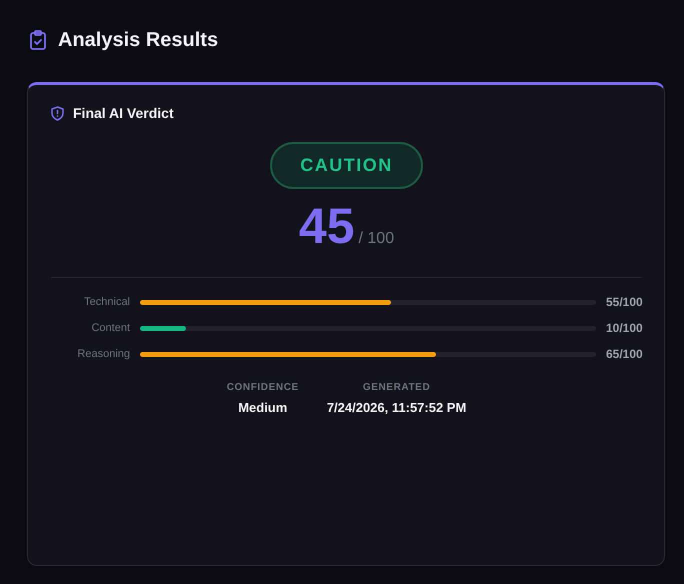  What do you see at coordinates (346, 165) in the screenshot?
I see `verdict-badge: CAUTION` at bounding box center [346, 165].